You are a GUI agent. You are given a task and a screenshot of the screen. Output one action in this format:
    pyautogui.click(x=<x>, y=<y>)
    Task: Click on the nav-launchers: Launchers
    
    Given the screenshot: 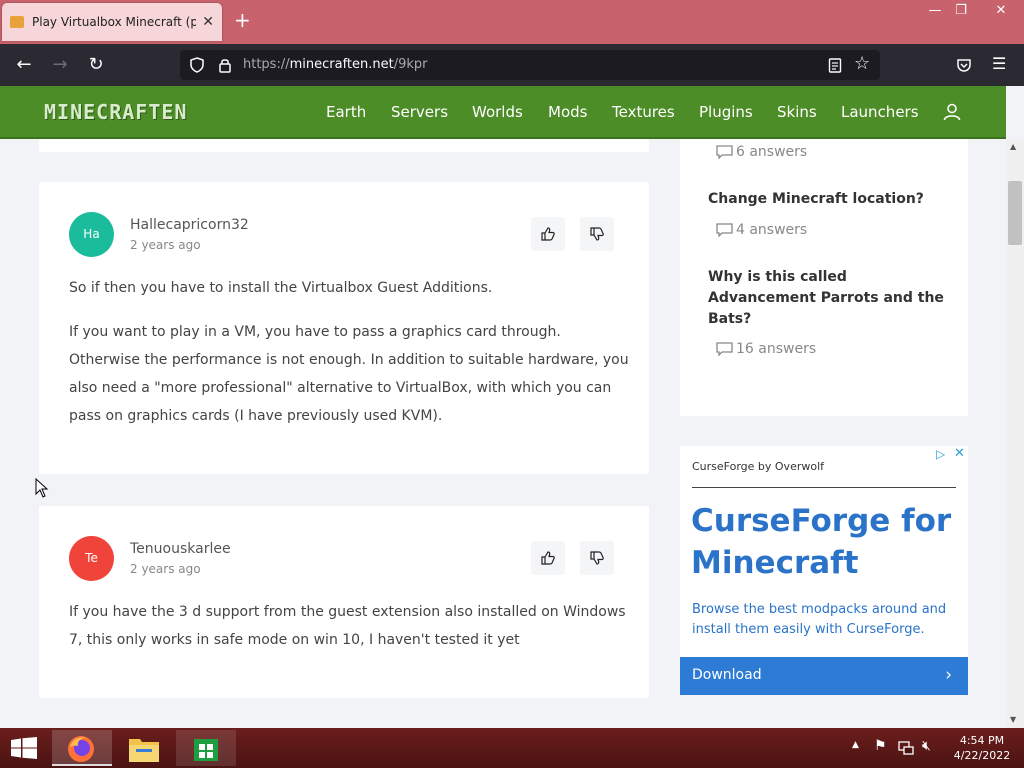 What is the action you would take?
    pyautogui.click(x=880, y=112)
    